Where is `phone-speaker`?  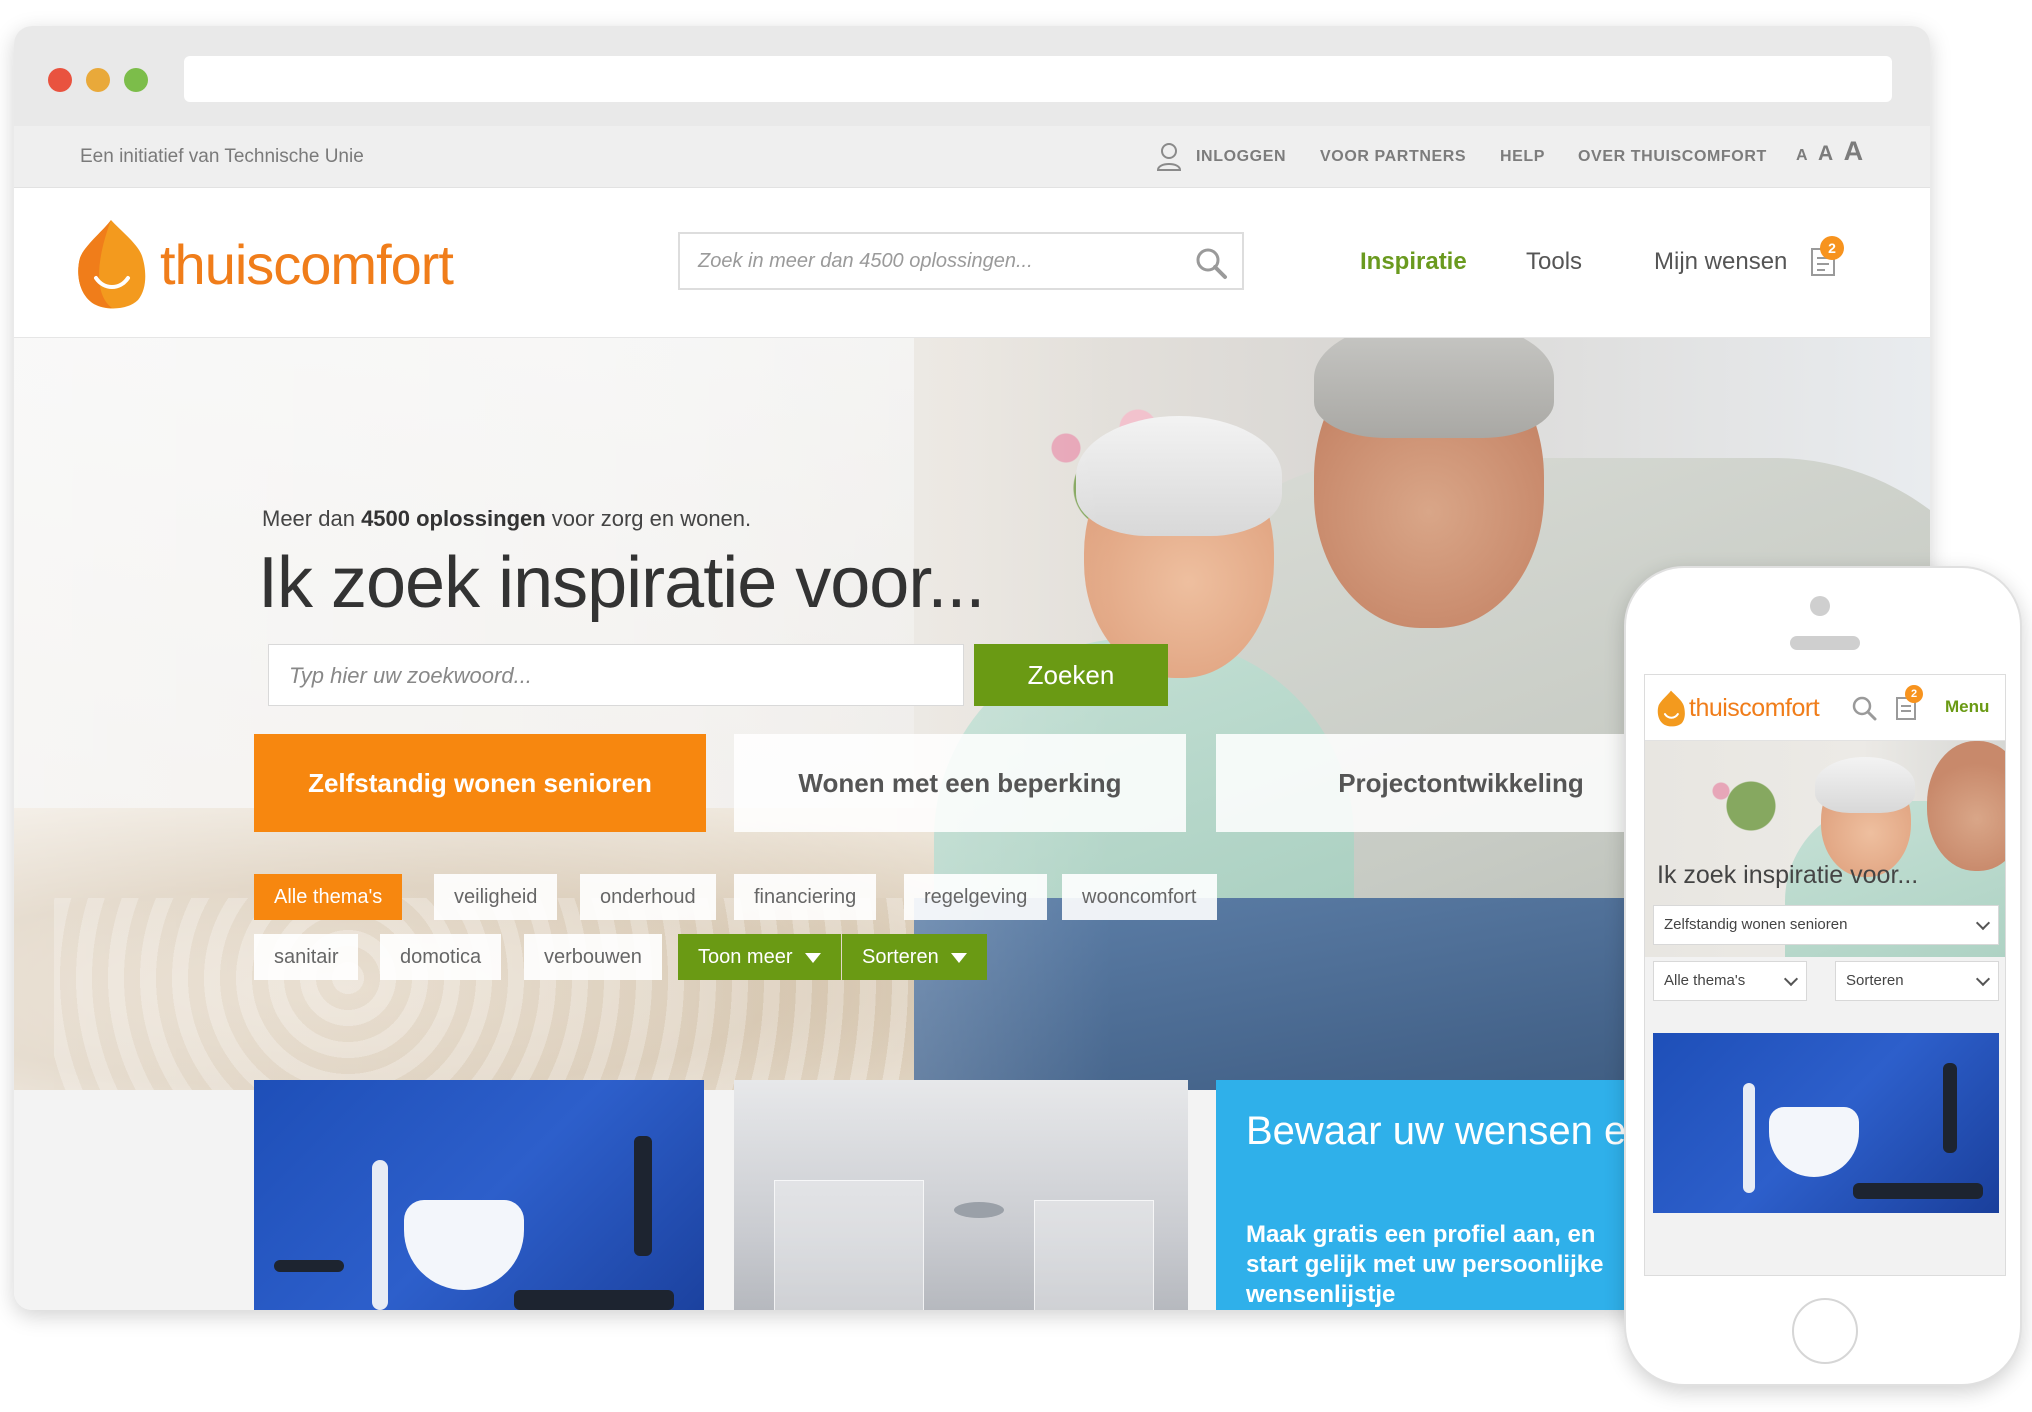 phone-speaker is located at coordinates (1825, 643).